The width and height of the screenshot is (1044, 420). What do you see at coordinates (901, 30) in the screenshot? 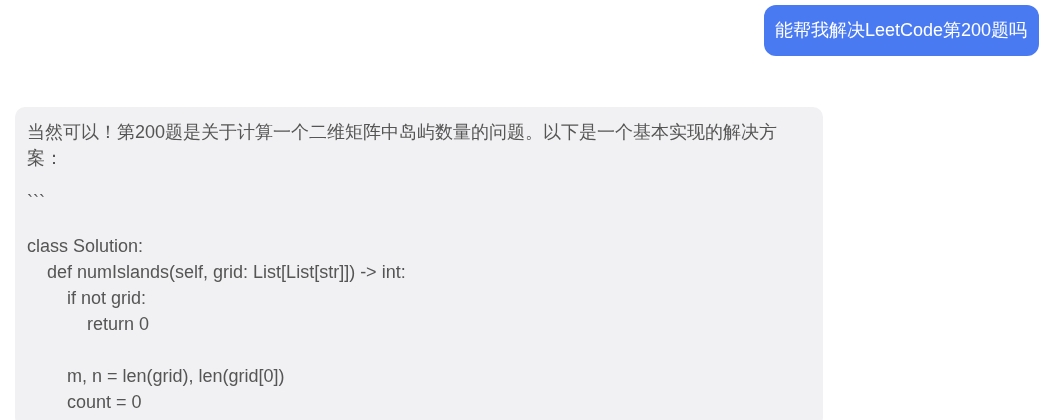
I see `user-message: 能帮我解决LeetCode第200题吗` at bounding box center [901, 30].